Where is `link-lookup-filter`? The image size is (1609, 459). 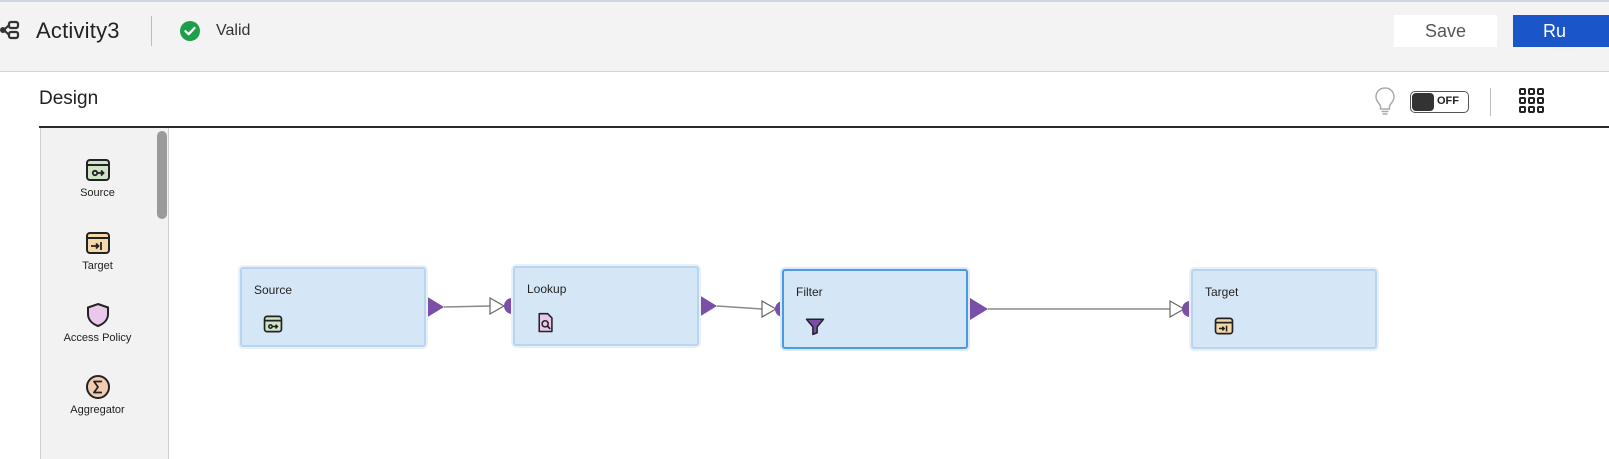
link-lookup-filter is located at coordinates (745, 307).